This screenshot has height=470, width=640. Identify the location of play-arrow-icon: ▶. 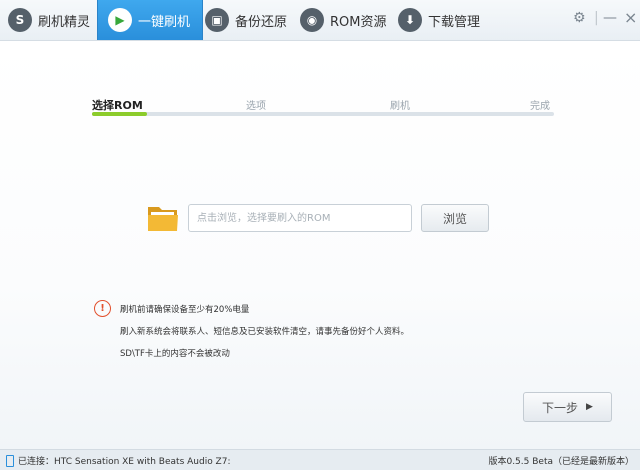
(589, 407).